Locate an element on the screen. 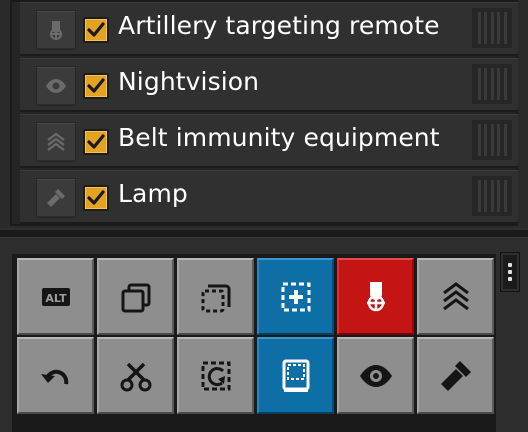 The image size is (528, 432). undo-button is located at coordinates (55, 375).